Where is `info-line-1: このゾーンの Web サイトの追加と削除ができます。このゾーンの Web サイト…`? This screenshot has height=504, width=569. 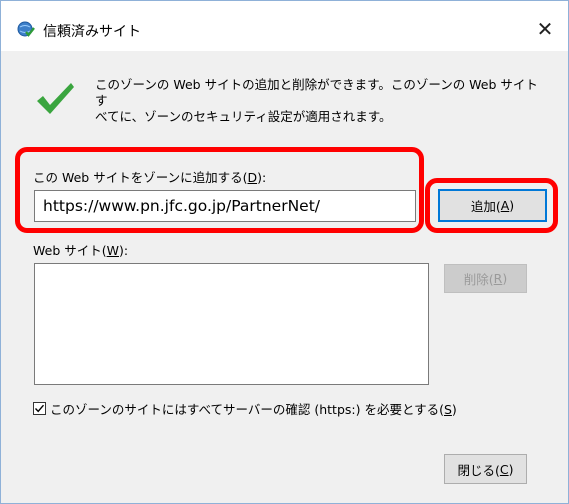 info-line-1: このゾーンの Web サイトの追加と削除ができます。このゾーンの Web サイト… is located at coordinates (316, 92).